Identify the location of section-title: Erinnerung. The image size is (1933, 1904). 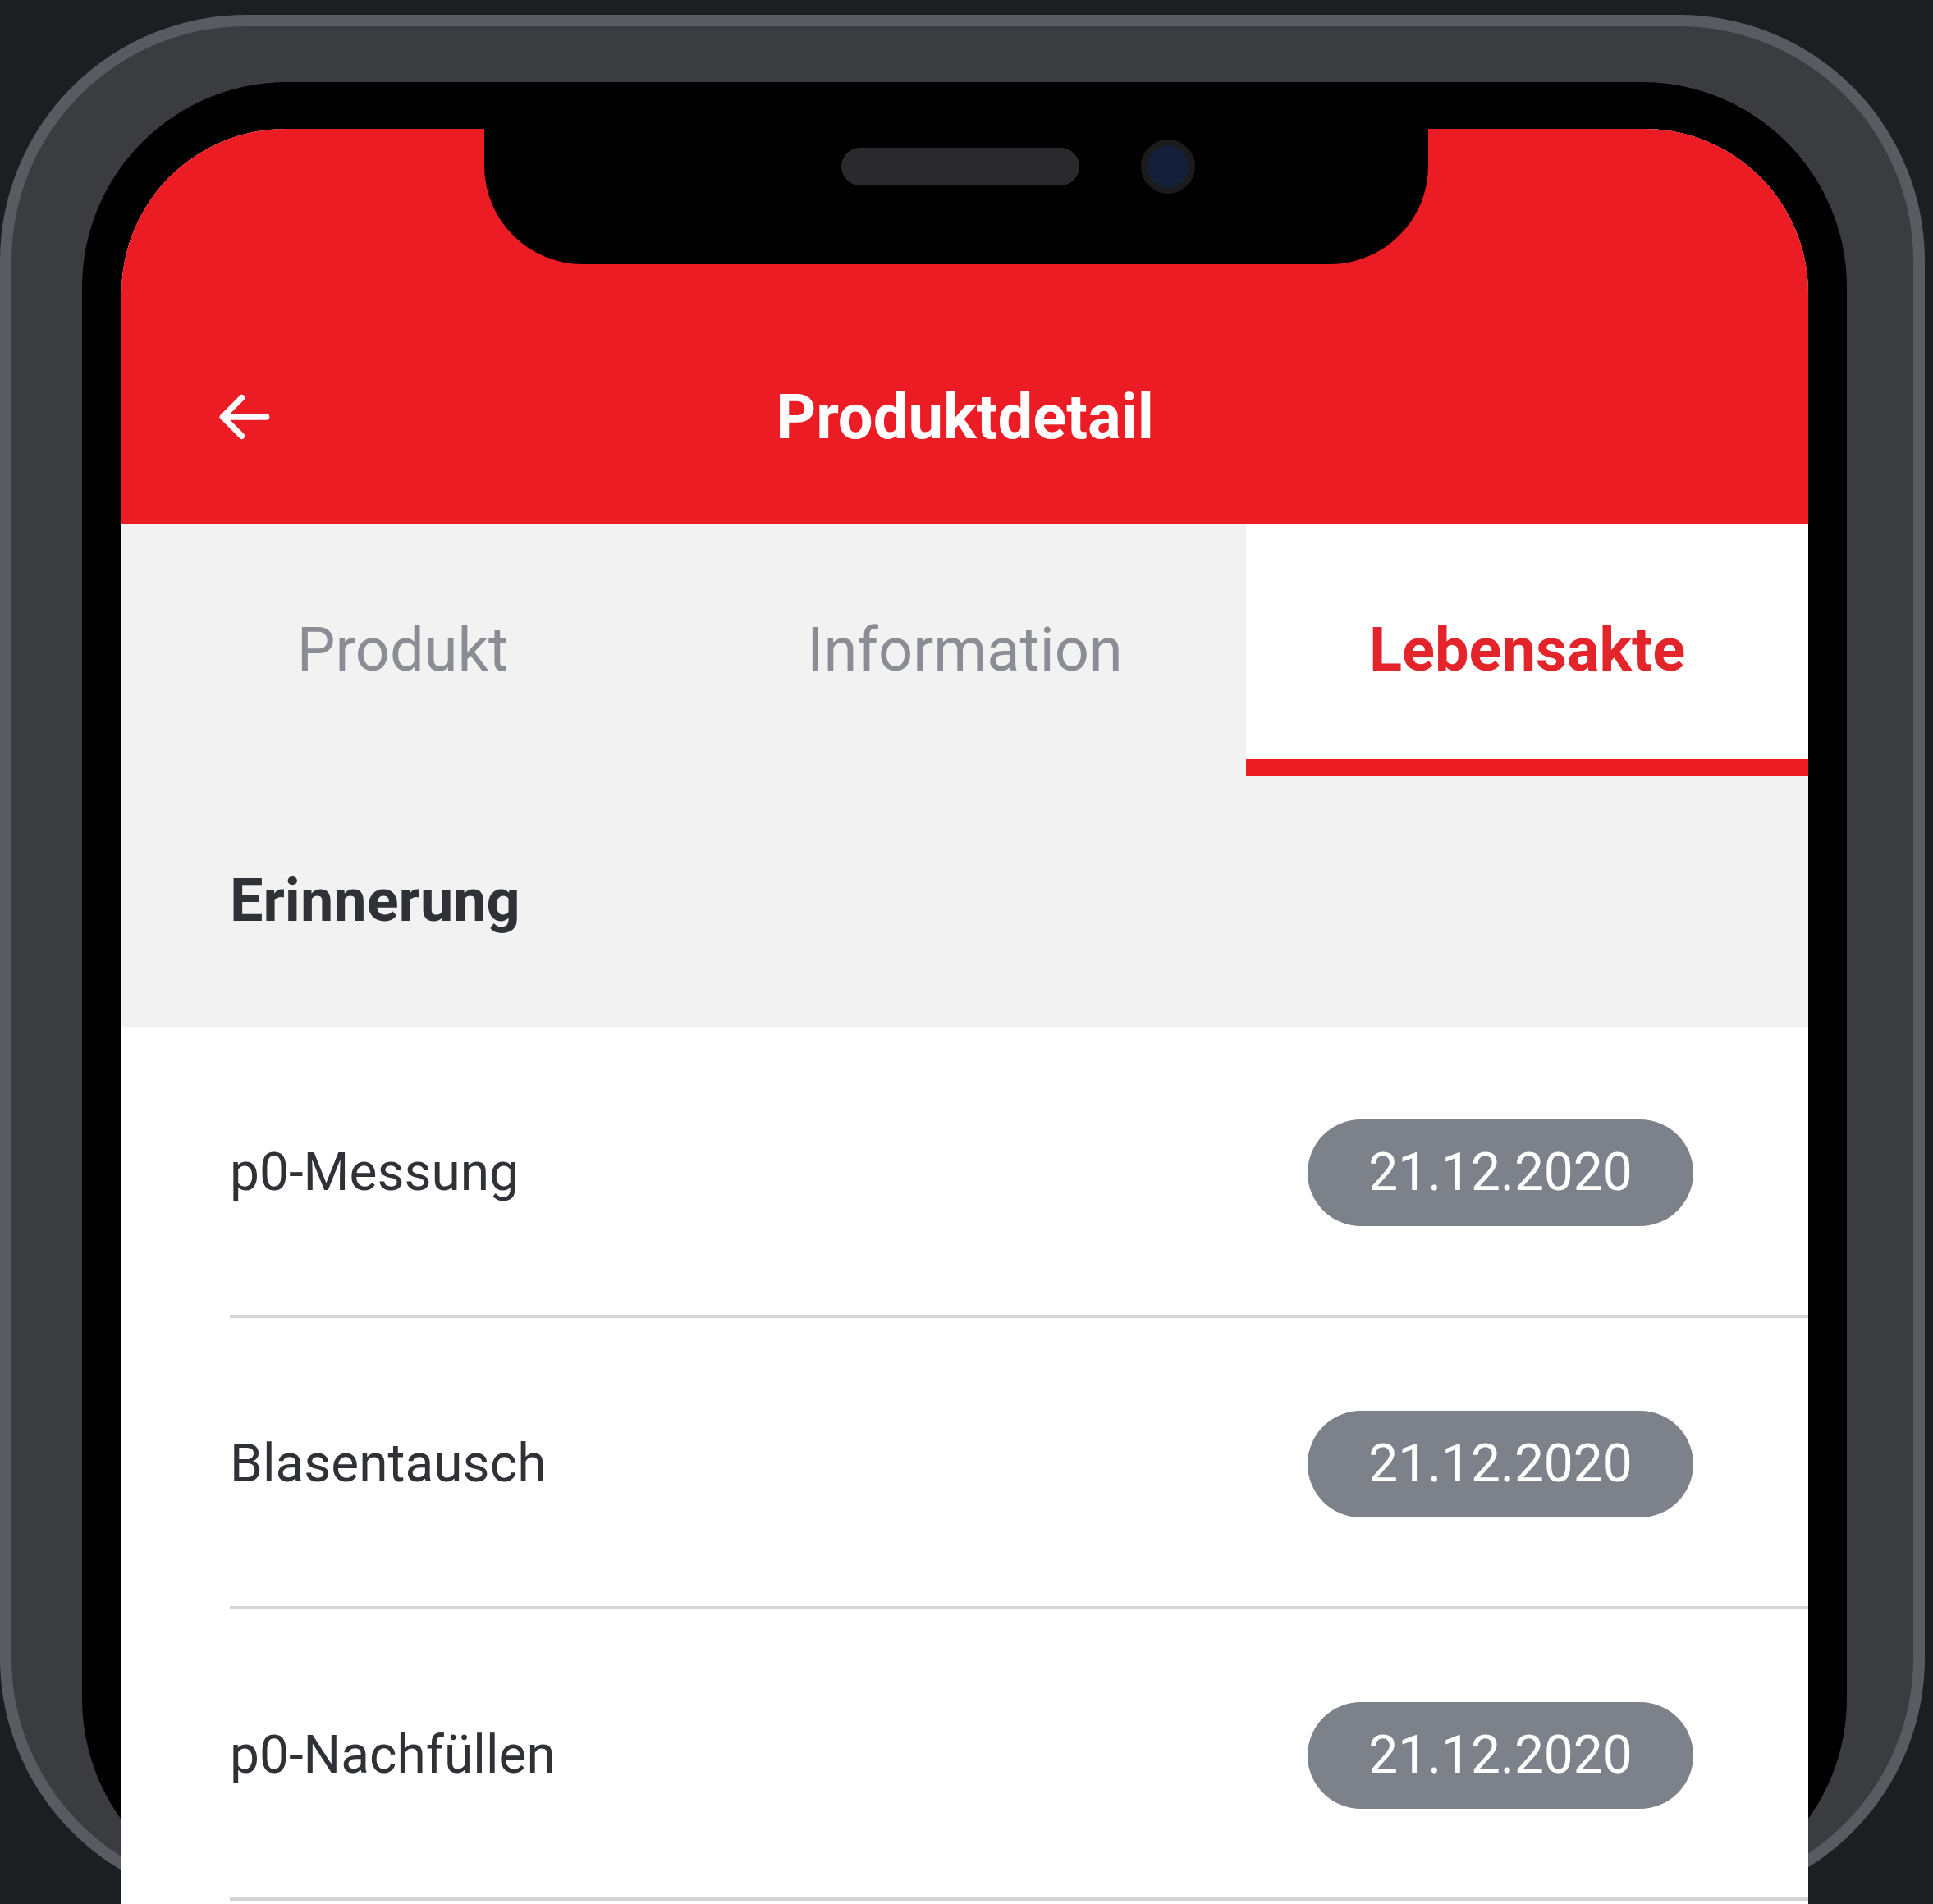
(375, 901).